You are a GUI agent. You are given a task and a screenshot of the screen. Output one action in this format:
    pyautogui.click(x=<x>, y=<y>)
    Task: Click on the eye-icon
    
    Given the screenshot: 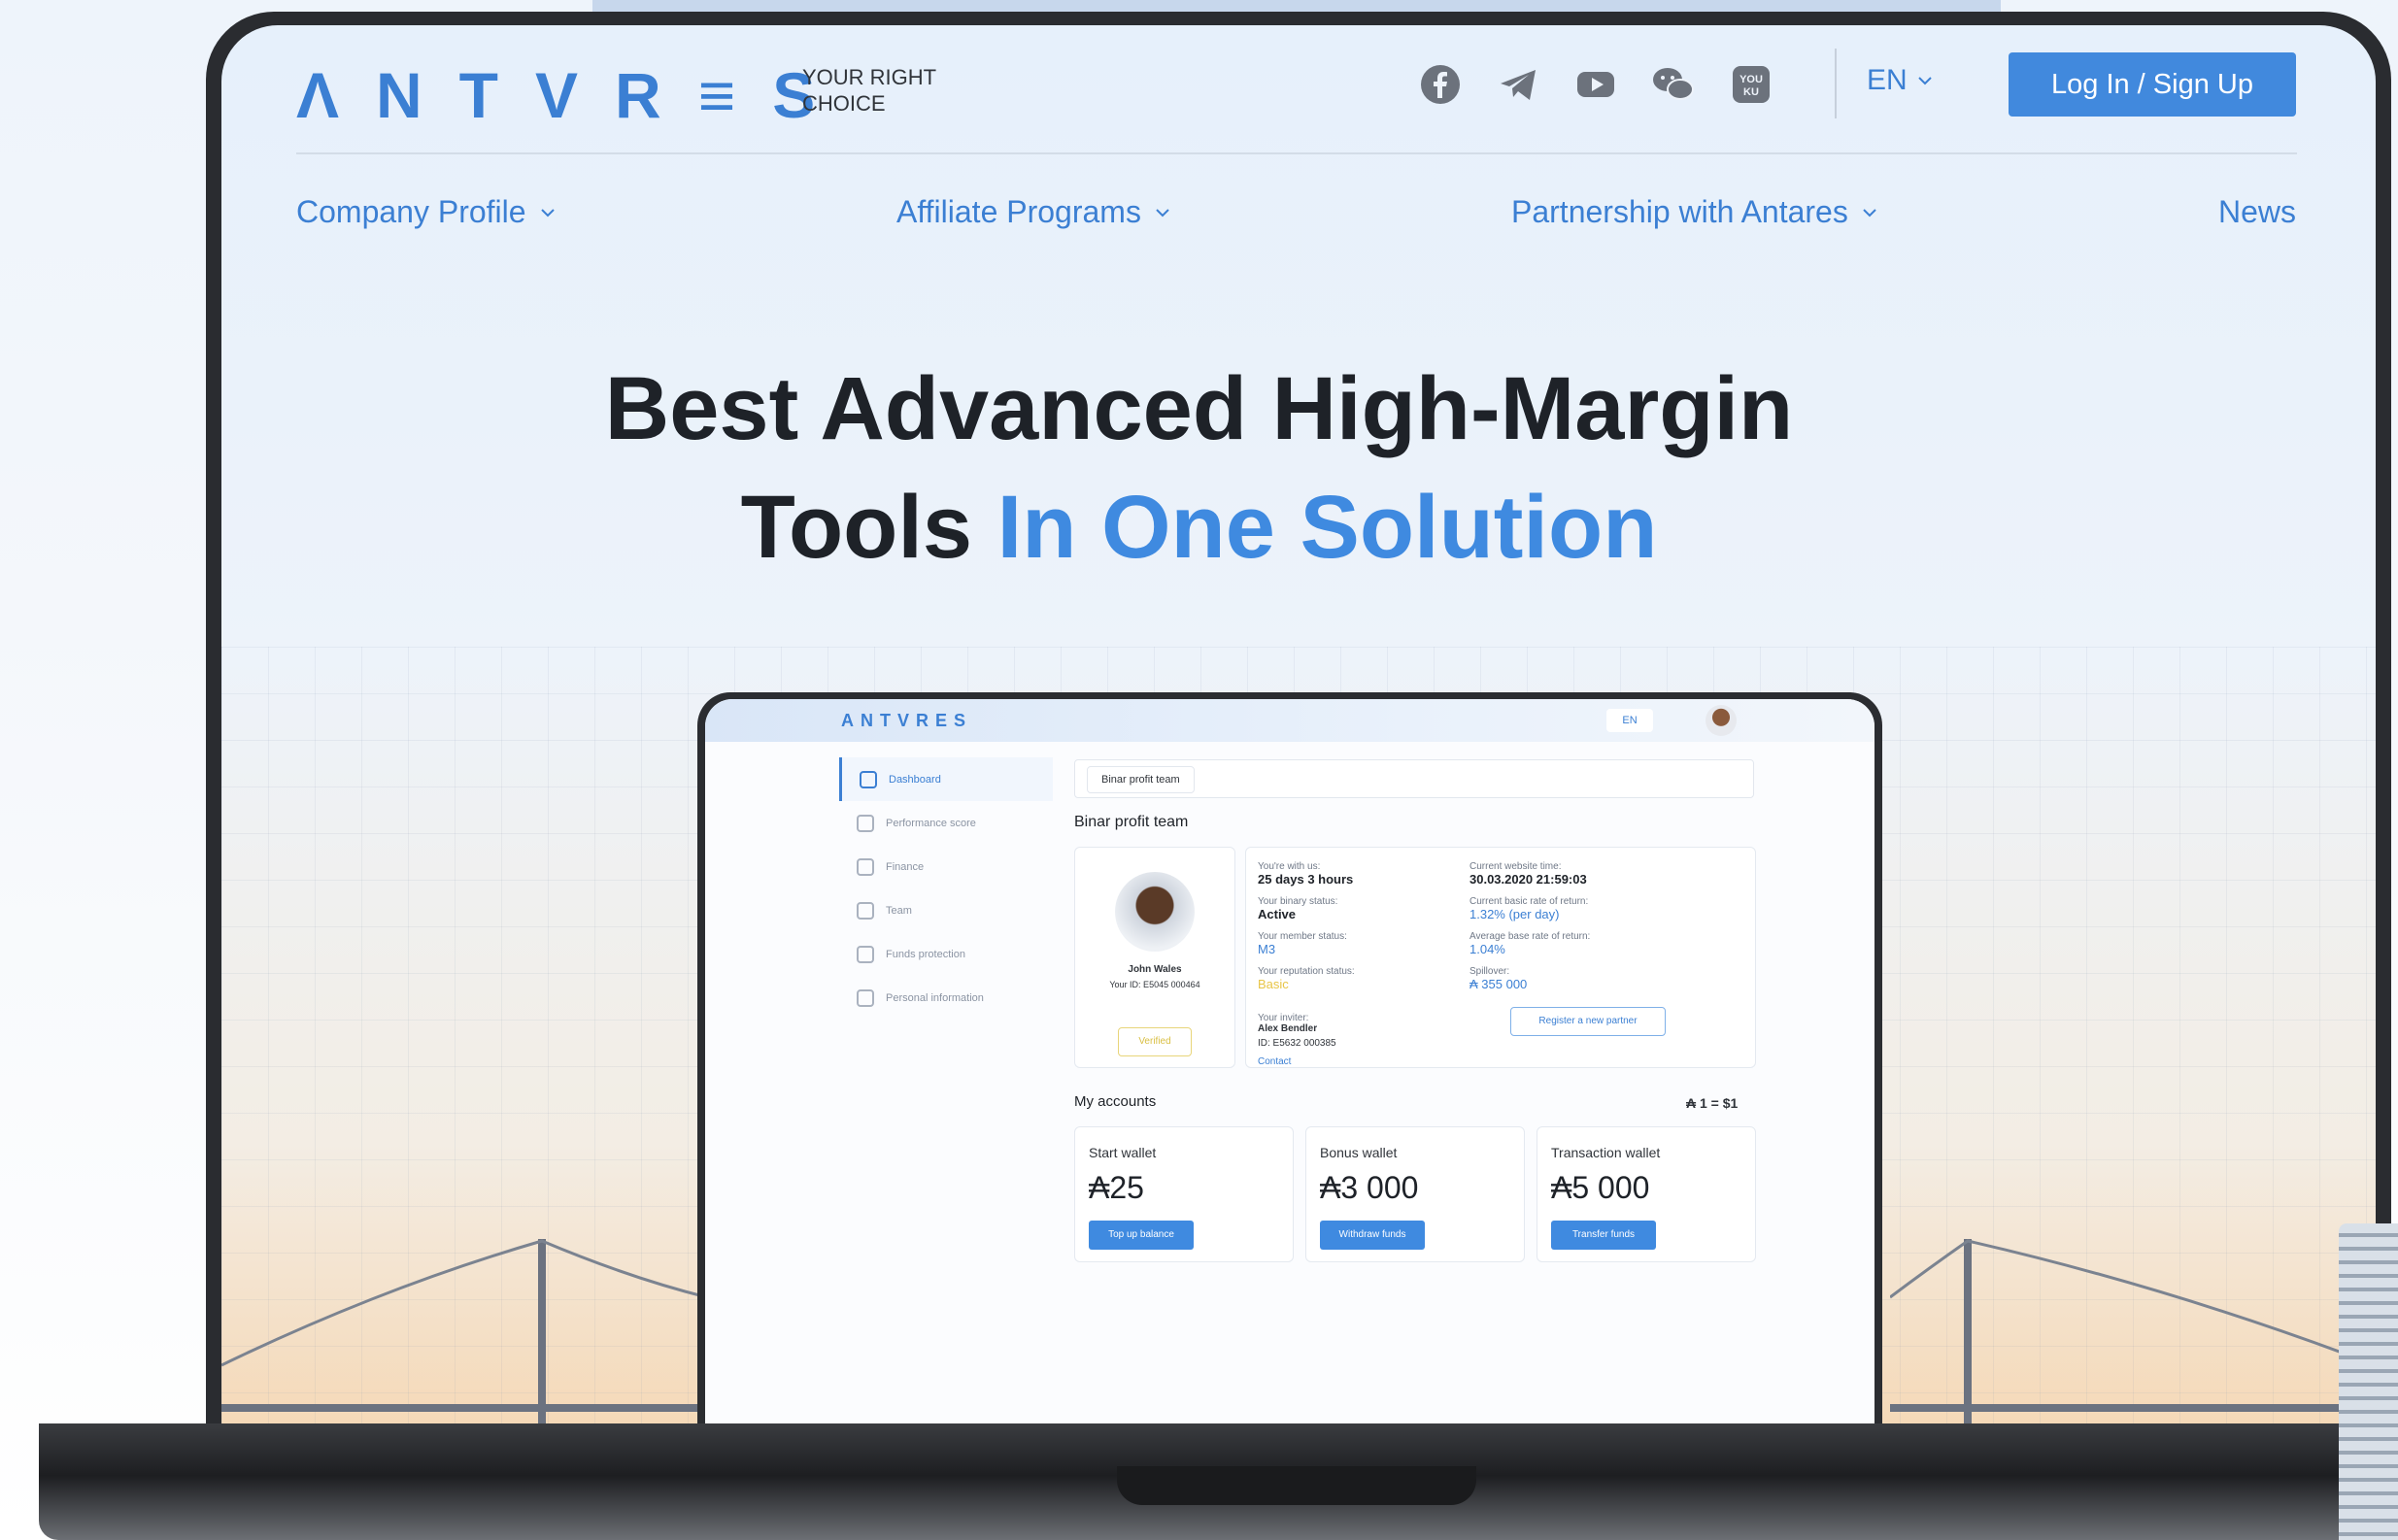 What is the action you would take?
    pyautogui.click(x=865, y=823)
    